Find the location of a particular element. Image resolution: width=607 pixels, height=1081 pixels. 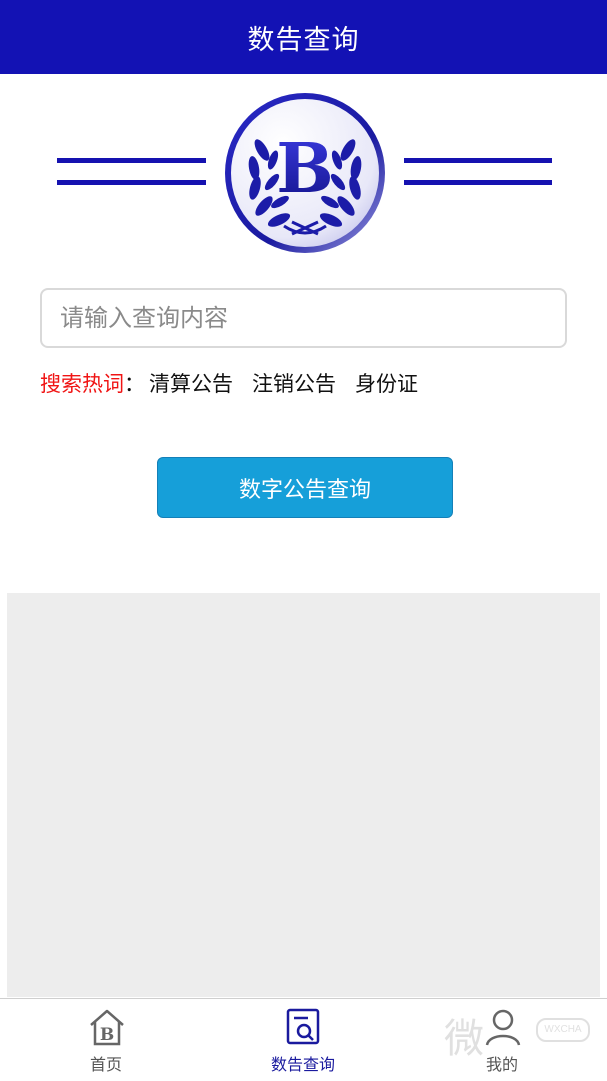

tab-home: B 首页 is located at coordinates (106, 1040).